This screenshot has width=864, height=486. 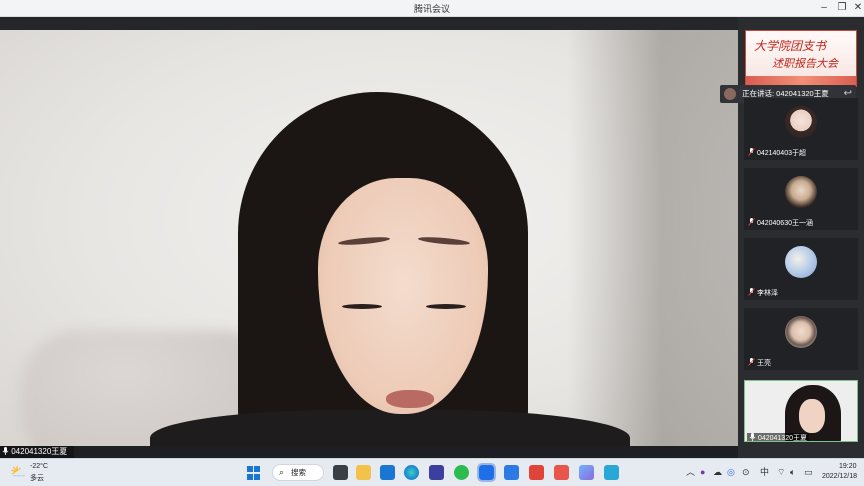 What do you see at coordinates (37, 478) in the screenshot?
I see `weather-description: 多云` at bounding box center [37, 478].